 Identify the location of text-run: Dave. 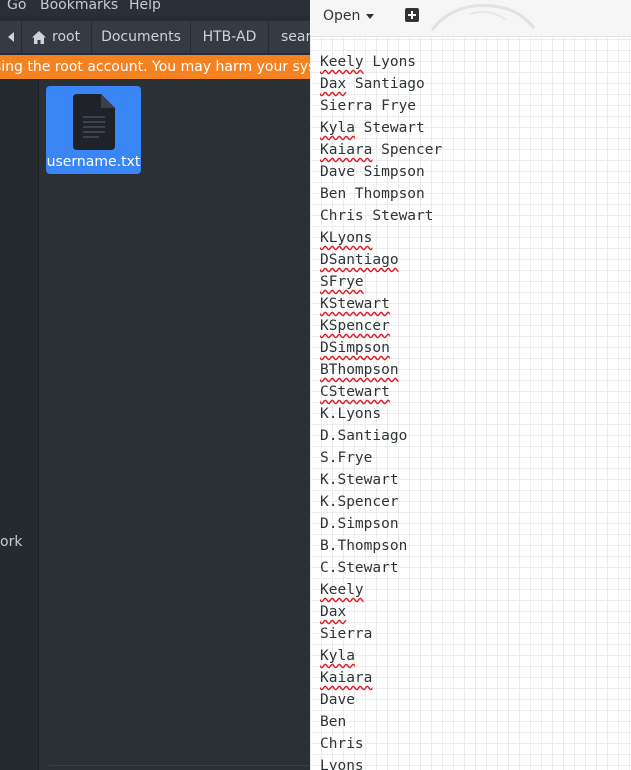
(337, 700).